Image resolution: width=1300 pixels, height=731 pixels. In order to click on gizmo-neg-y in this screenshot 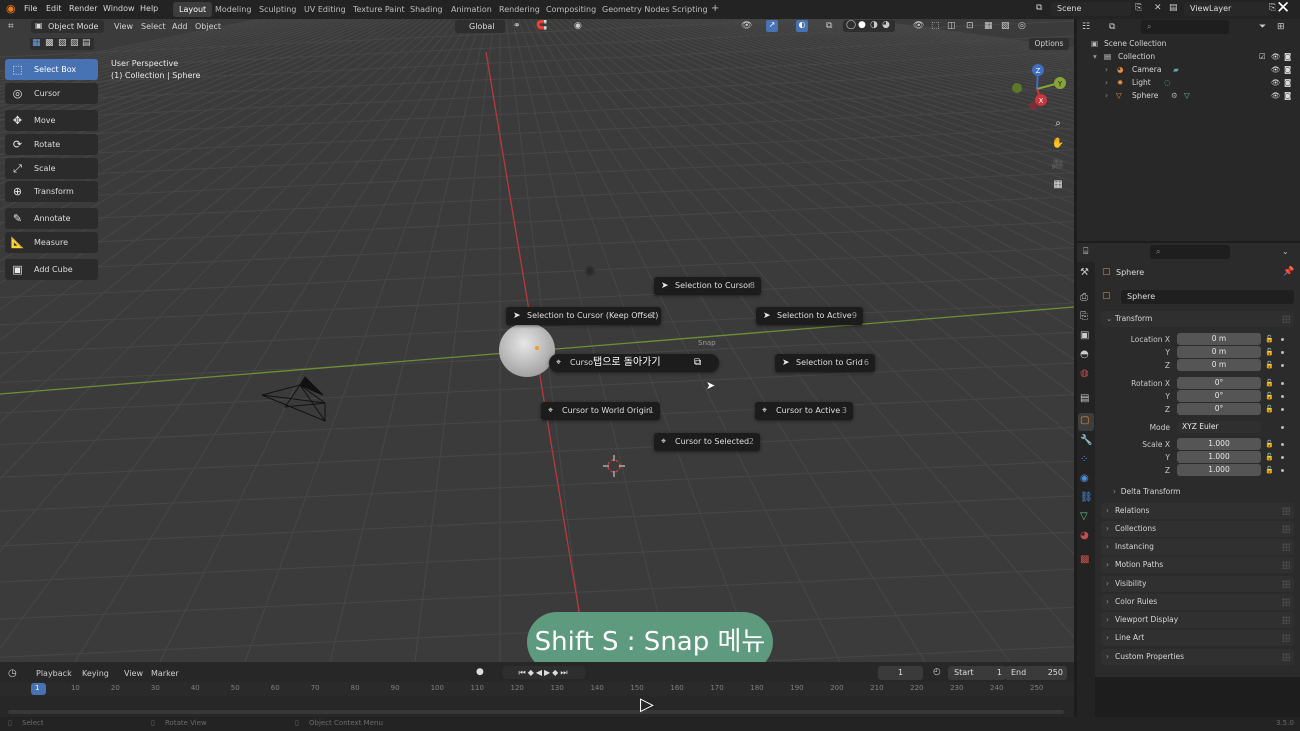, I will do `click(1017, 88)`.